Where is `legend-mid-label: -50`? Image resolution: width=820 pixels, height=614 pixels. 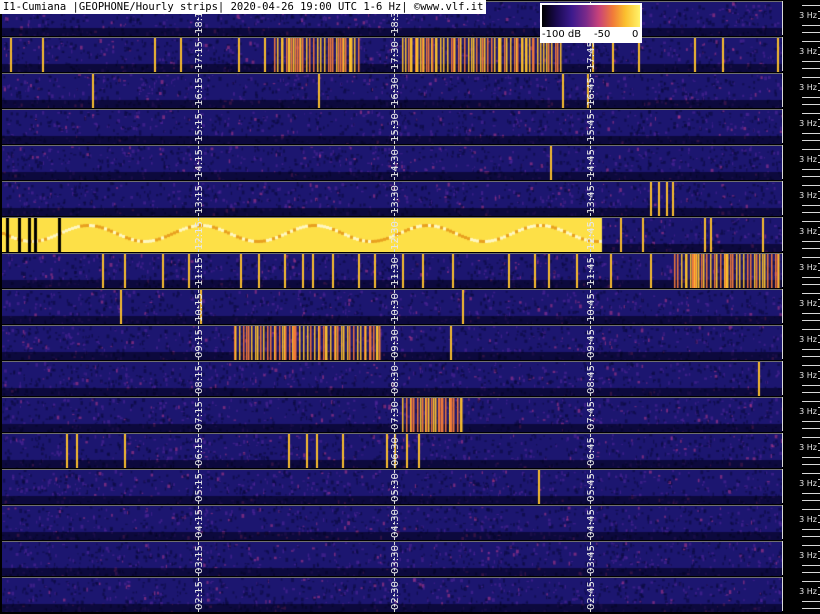
legend-mid-label: -50 is located at coordinates (602, 34).